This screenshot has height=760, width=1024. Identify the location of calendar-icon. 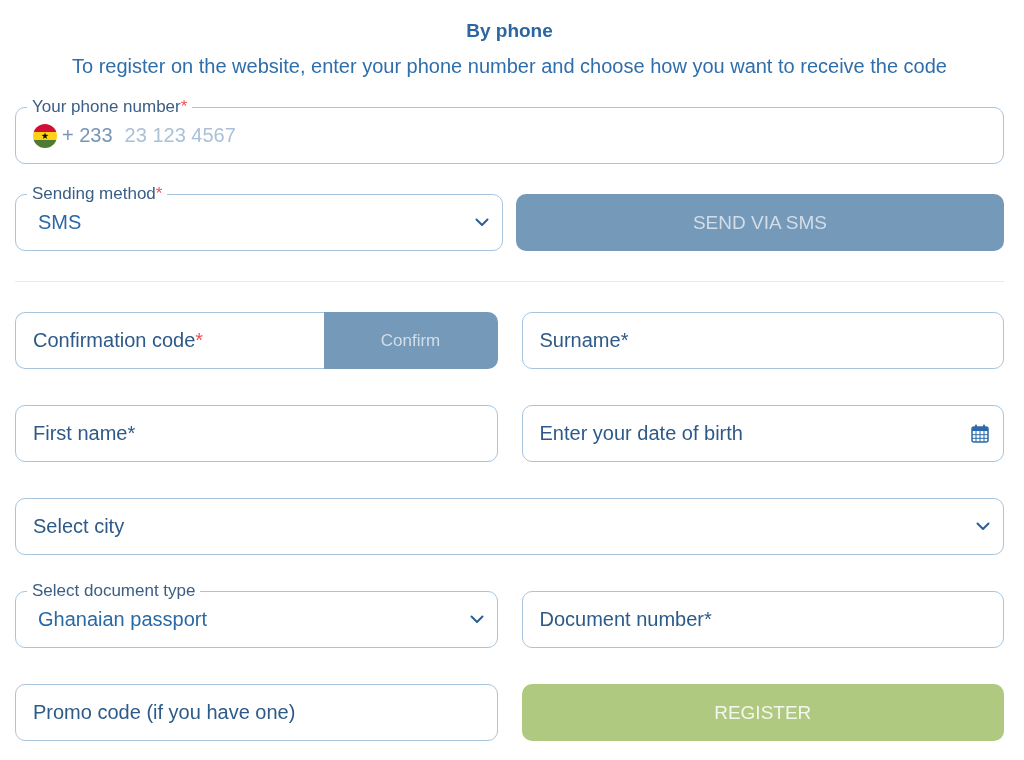
(980, 433).